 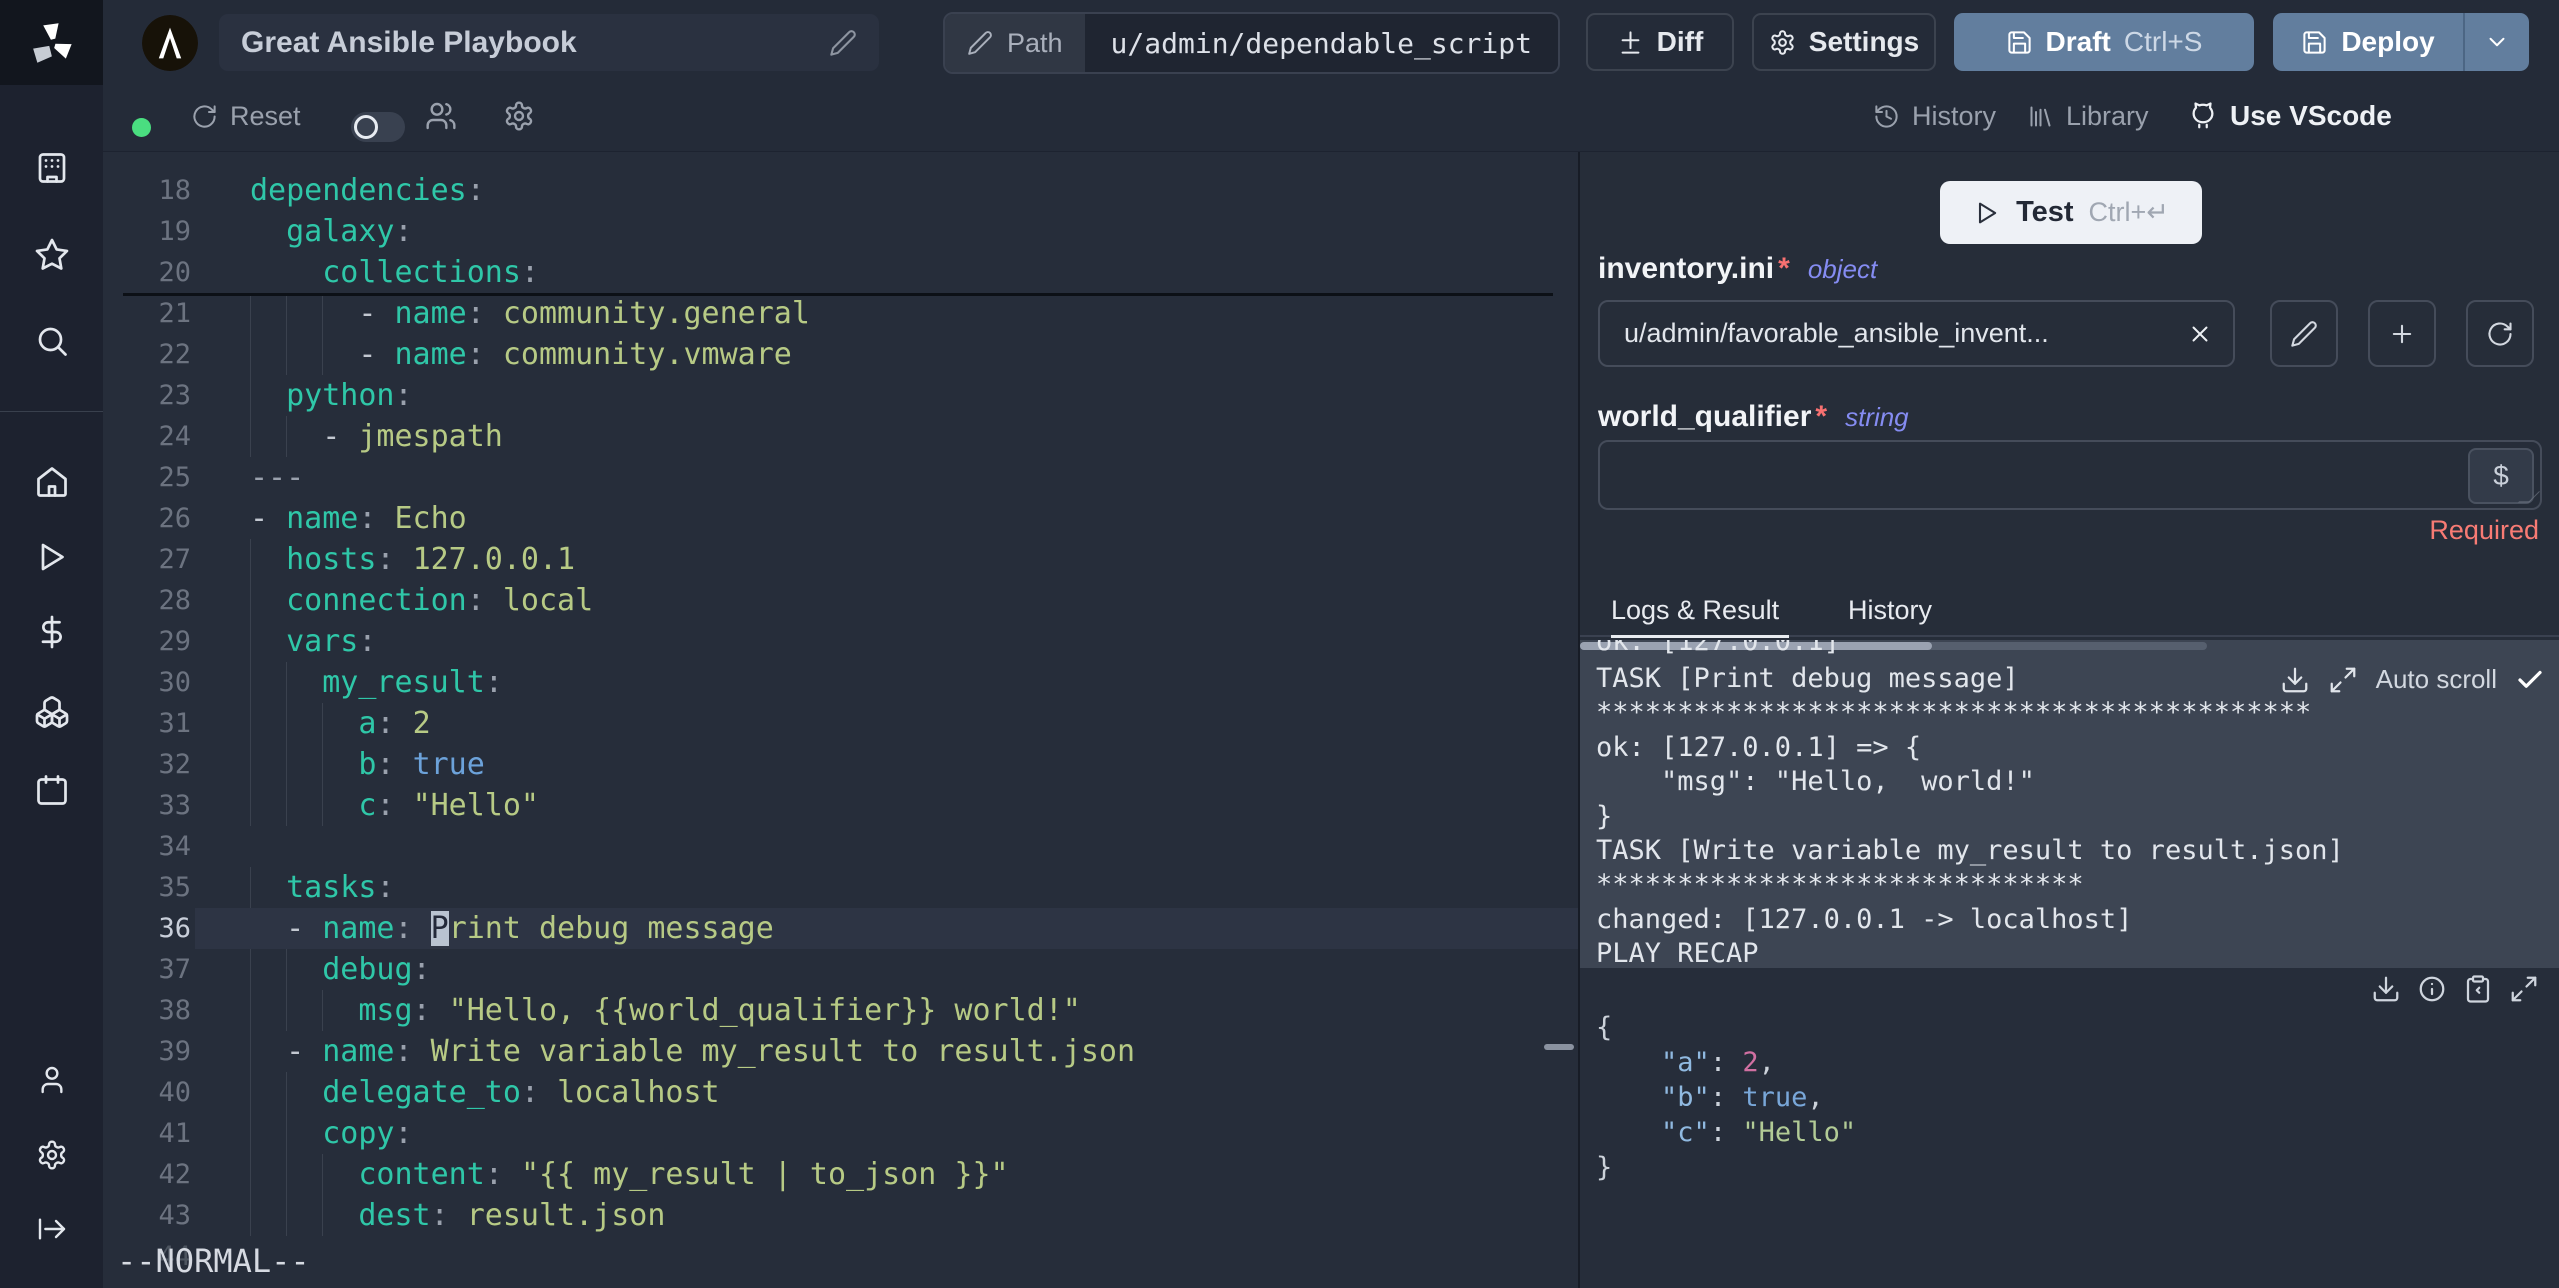 I want to click on script-title-field: Great Ansible Playbook, so click(x=549, y=42).